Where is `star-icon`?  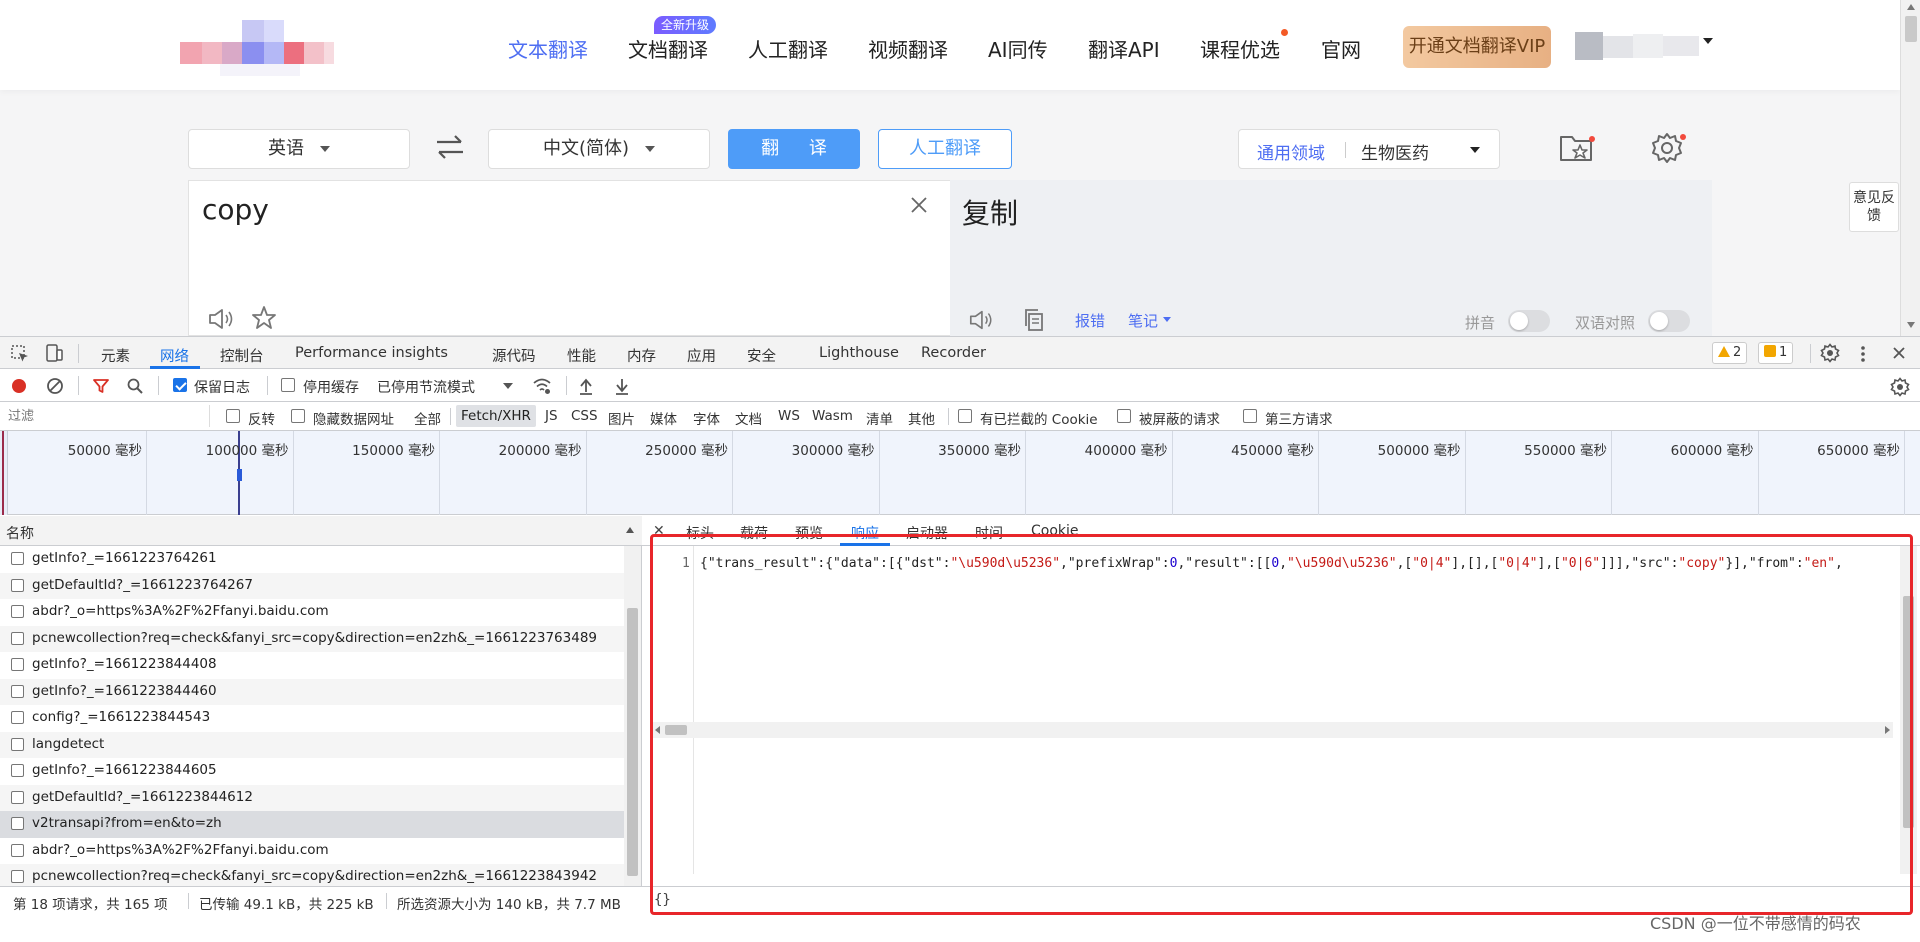
star-icon is located at coordinates (264, 318).